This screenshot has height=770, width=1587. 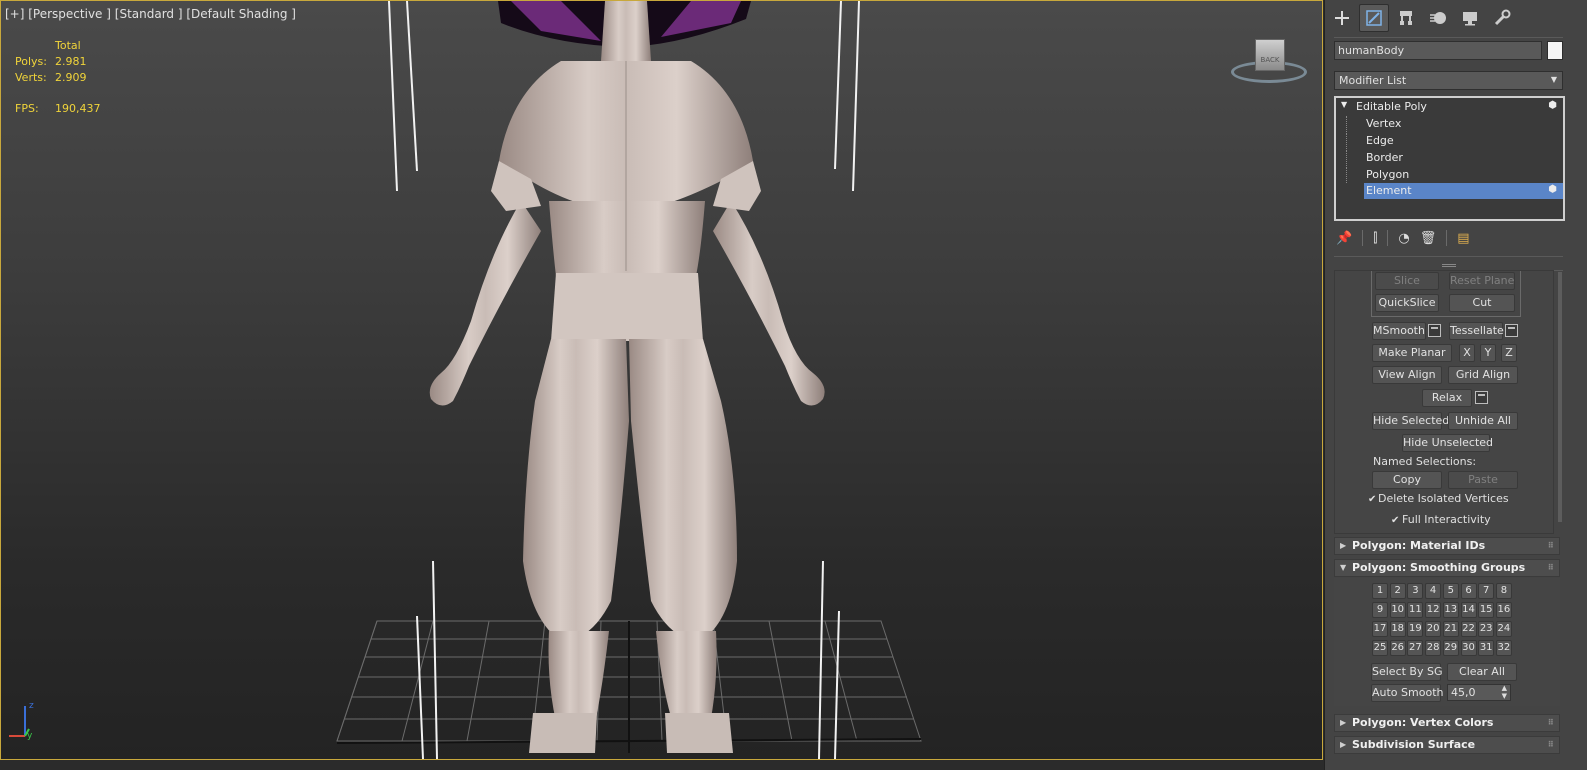 What do you see at coordinates (1486, 629) in the screenshot?
I see `smoothing-group-button: 23` at bounding box center [1486, 629].